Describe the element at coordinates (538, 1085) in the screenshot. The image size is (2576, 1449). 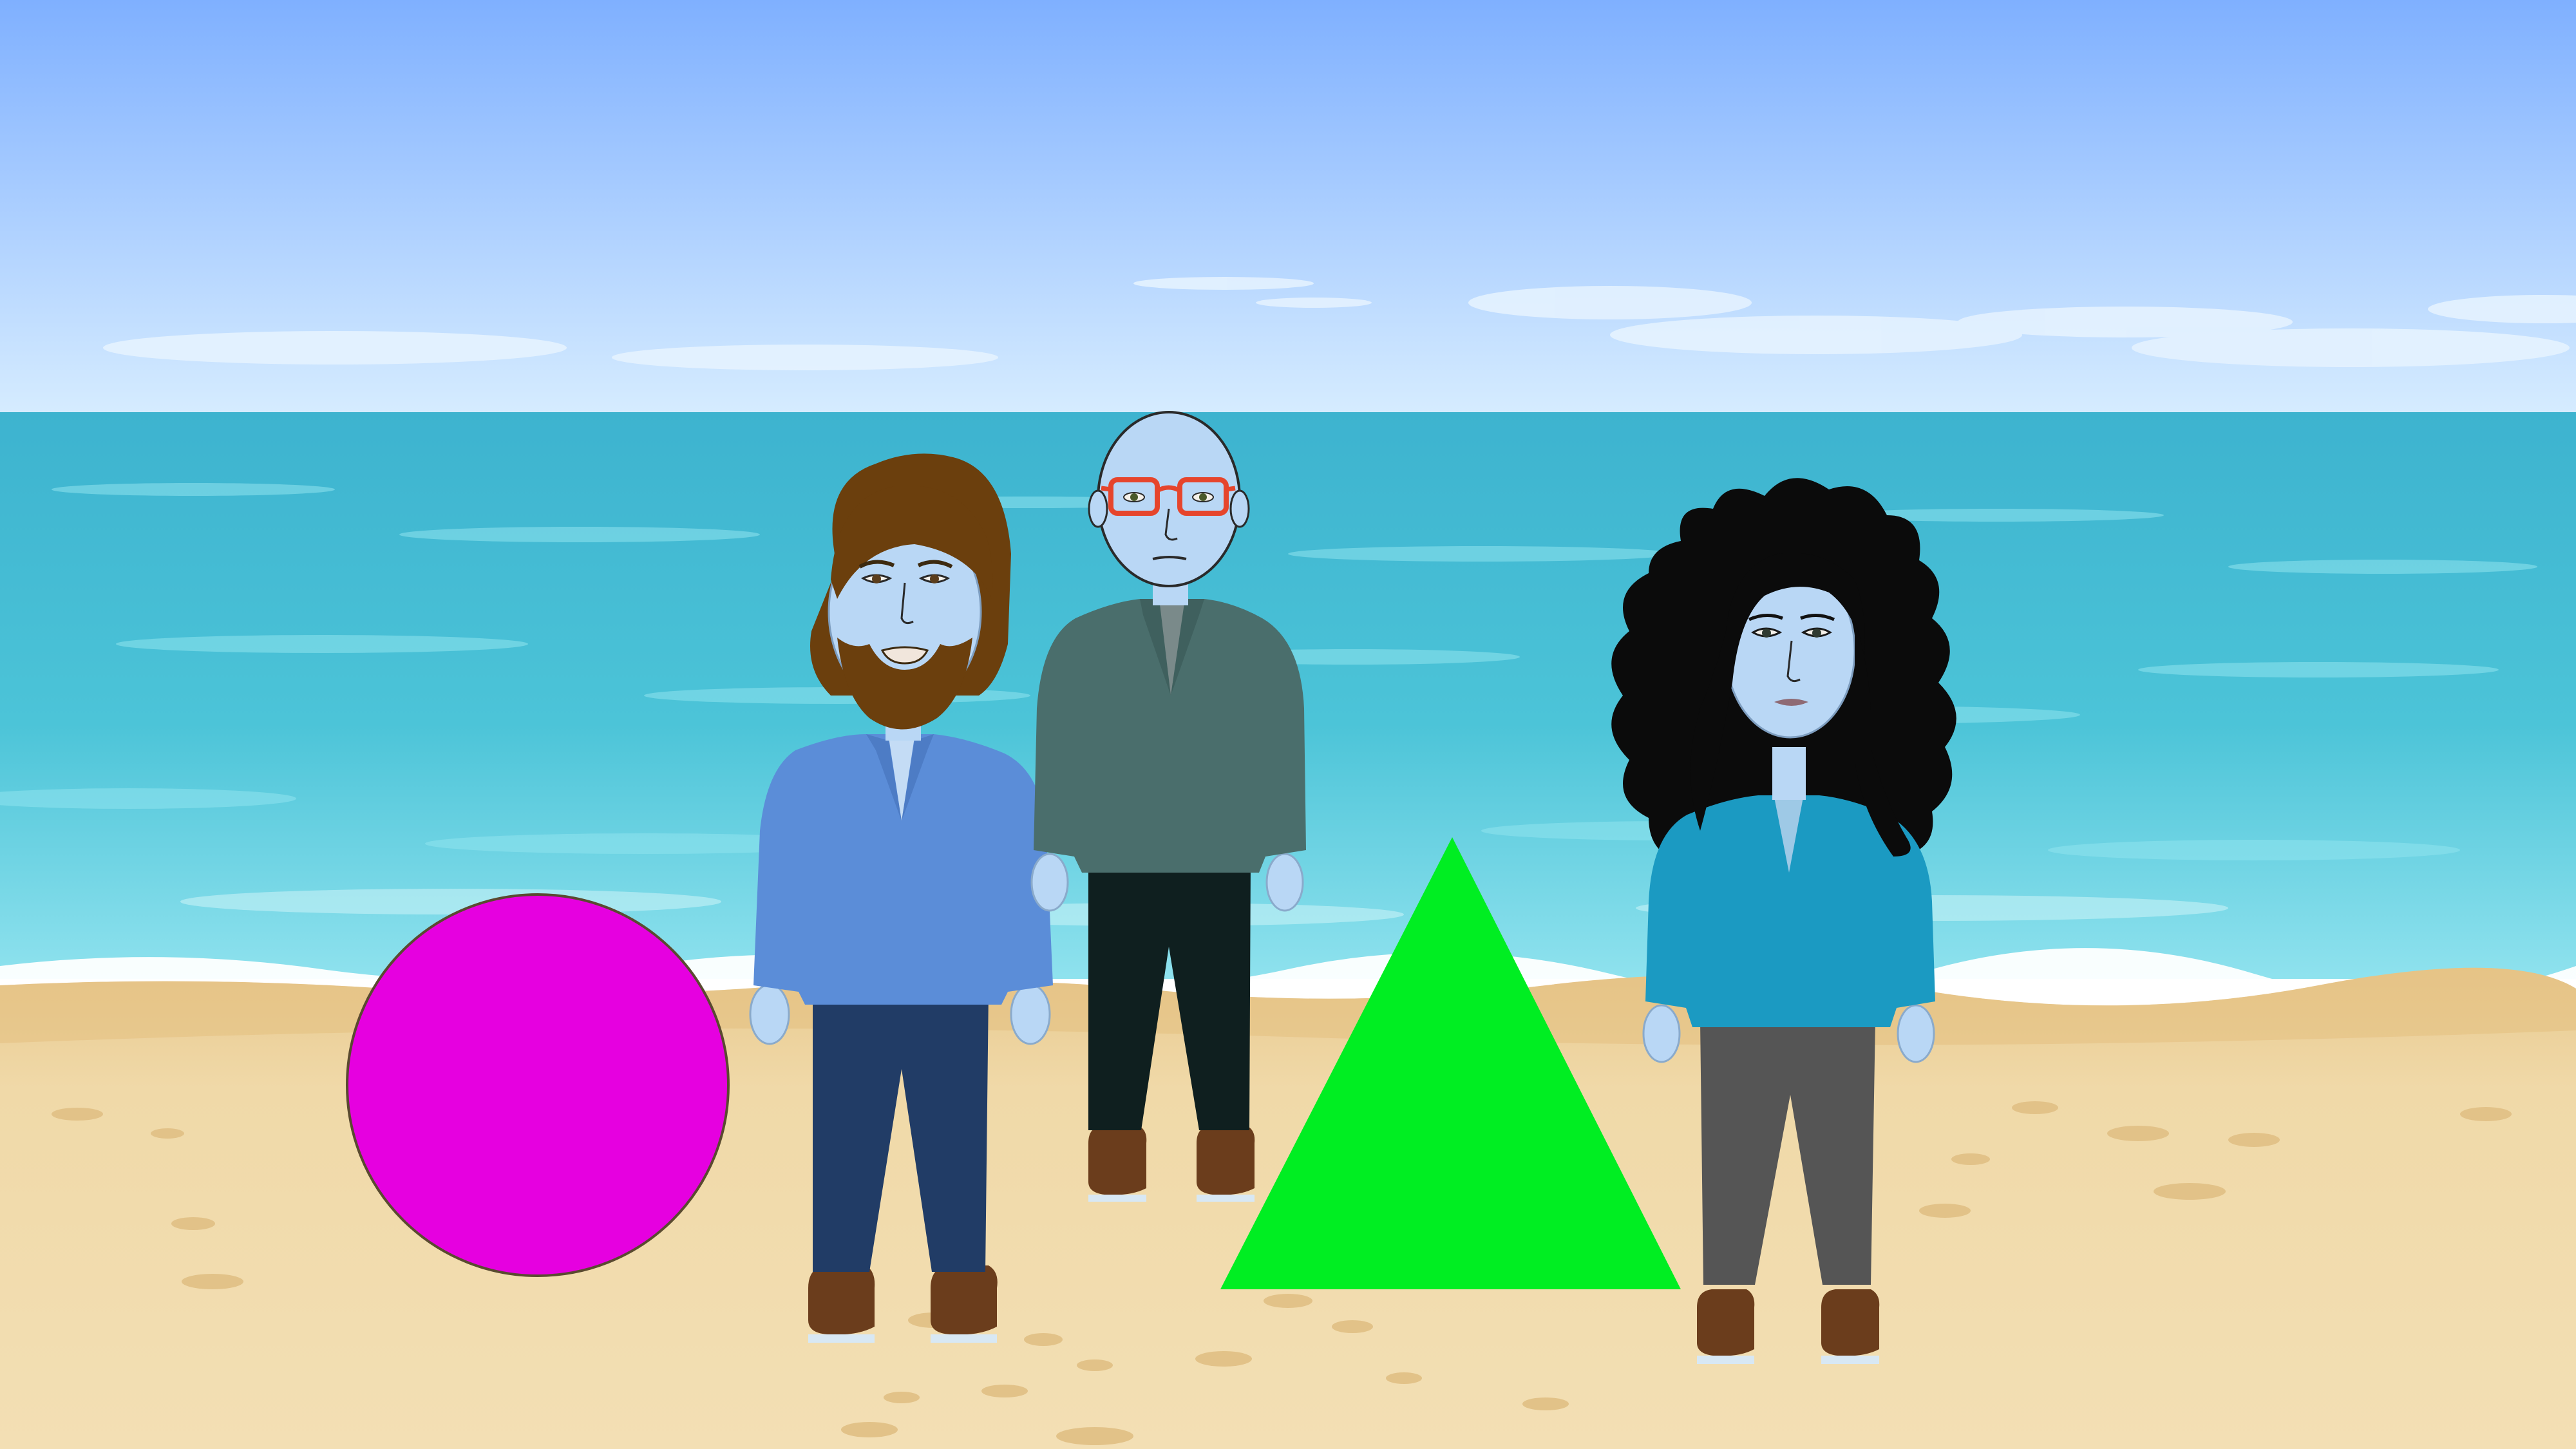
I see `magenta-circle` at that location.